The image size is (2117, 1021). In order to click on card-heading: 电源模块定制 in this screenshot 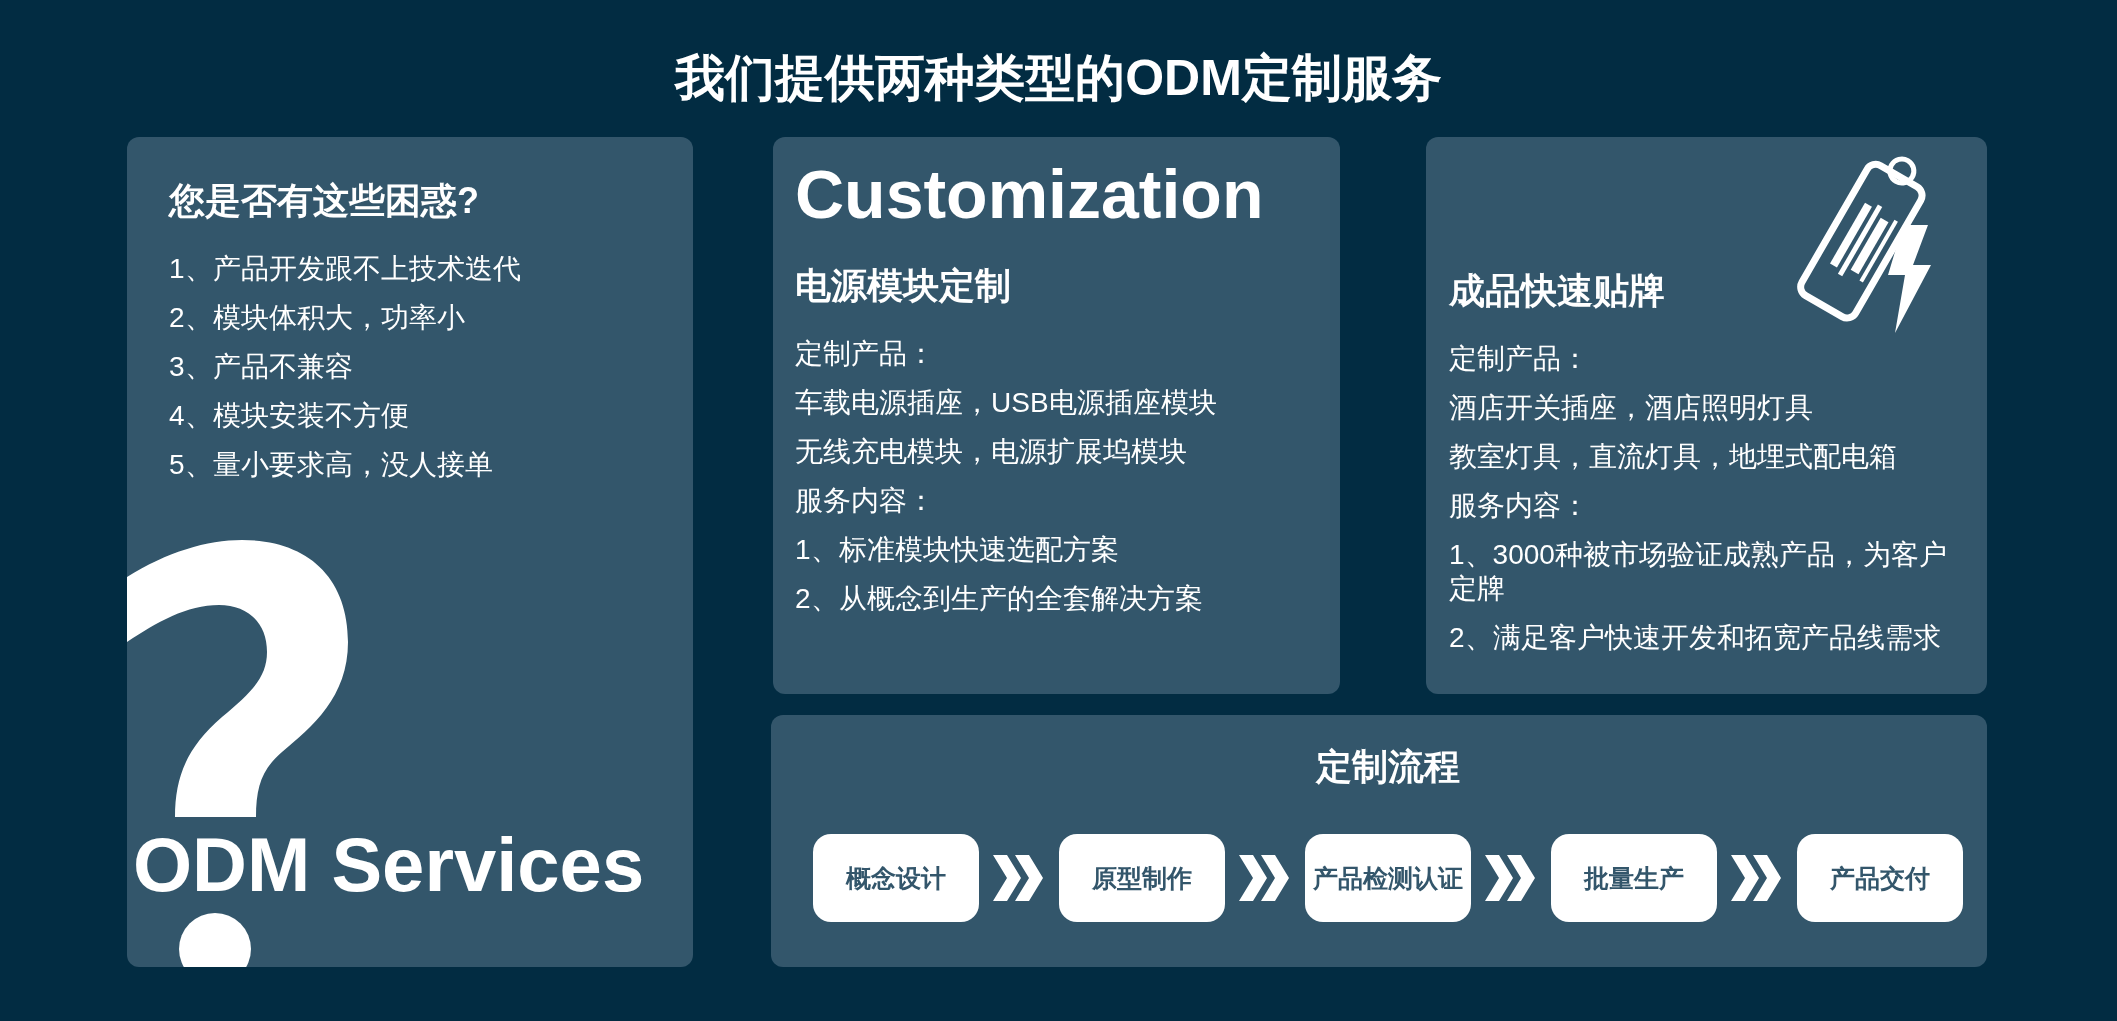, I will do `click(903, 285)`.